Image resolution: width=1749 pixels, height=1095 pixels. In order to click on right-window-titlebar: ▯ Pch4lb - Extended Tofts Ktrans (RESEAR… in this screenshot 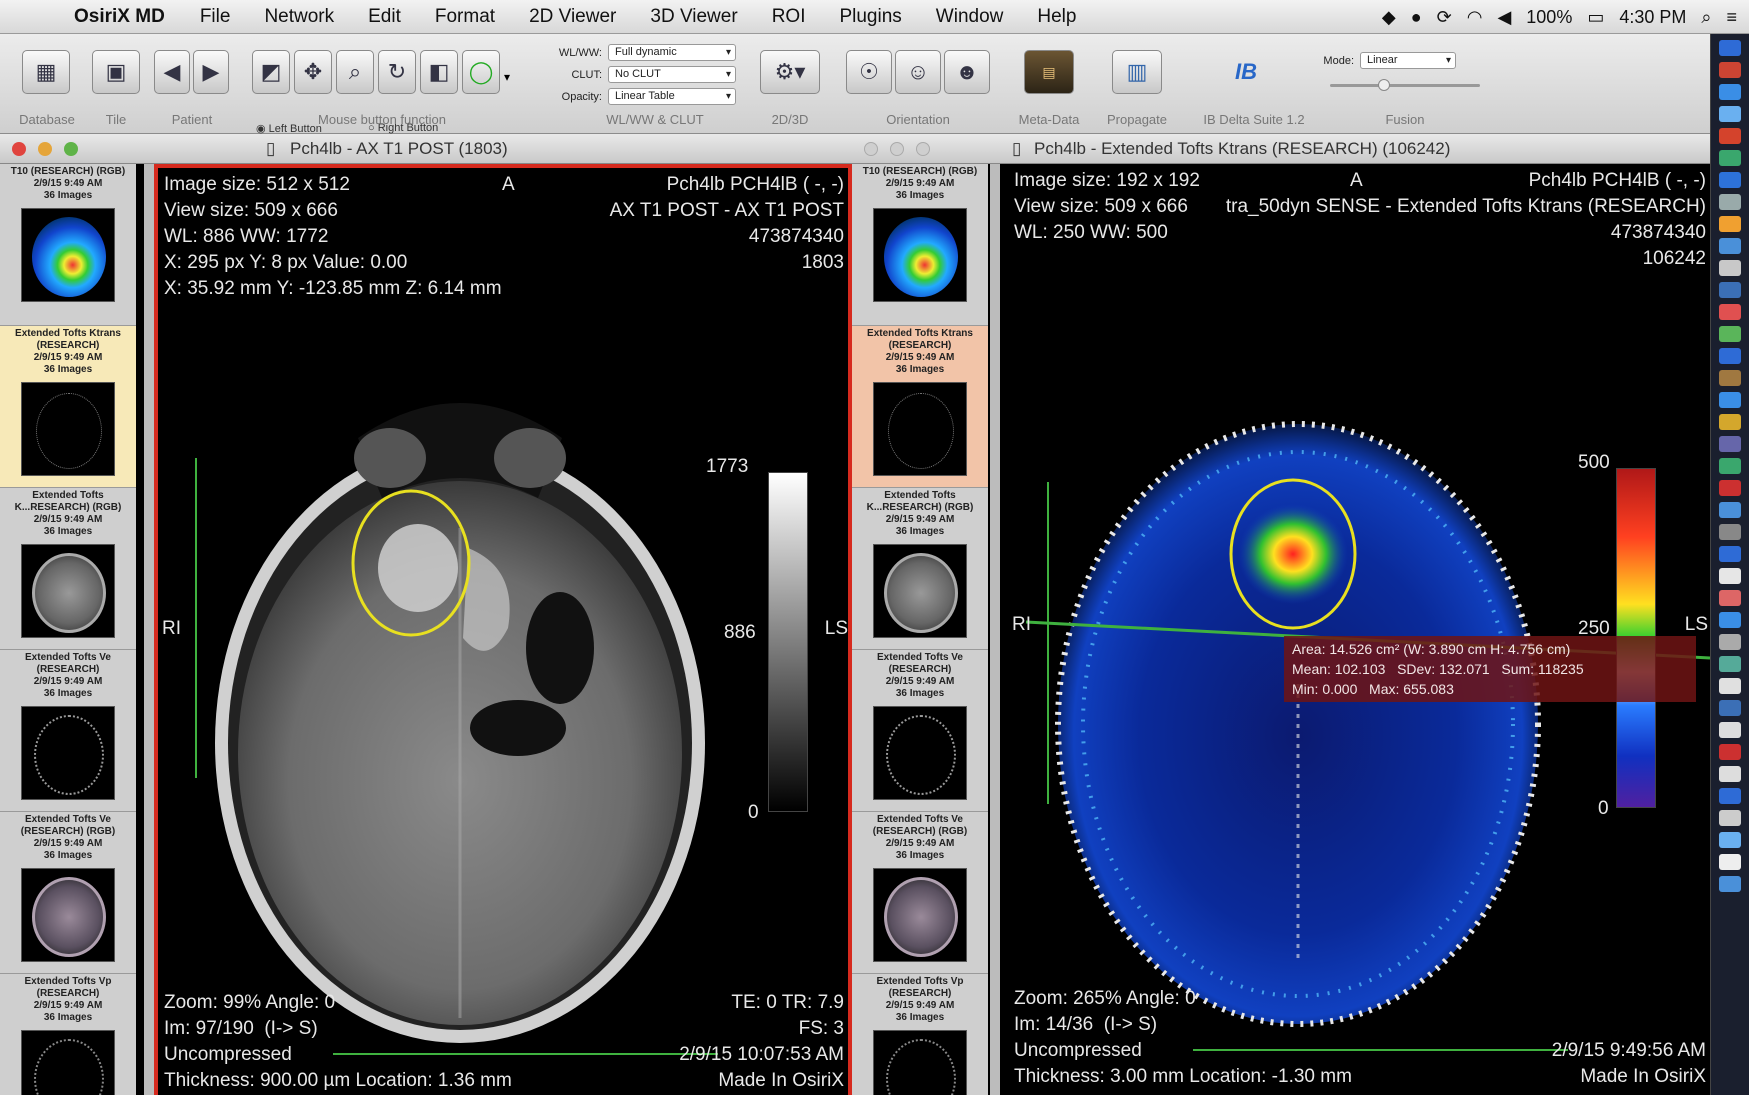, I will do `click(1281, 149)`.